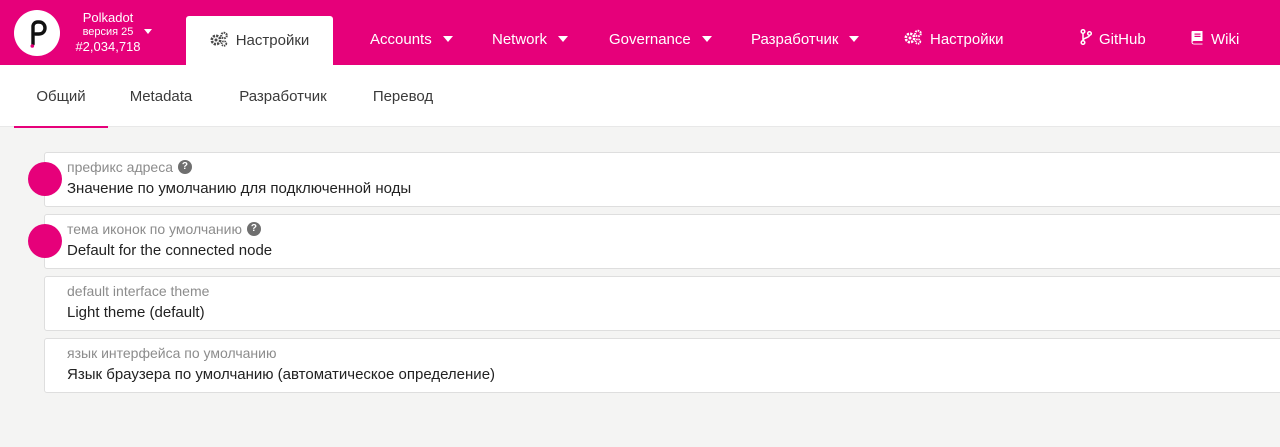  I want to click on settings-subtabs: Общий Metadata Разработчик Перевод, so click(640, 96).